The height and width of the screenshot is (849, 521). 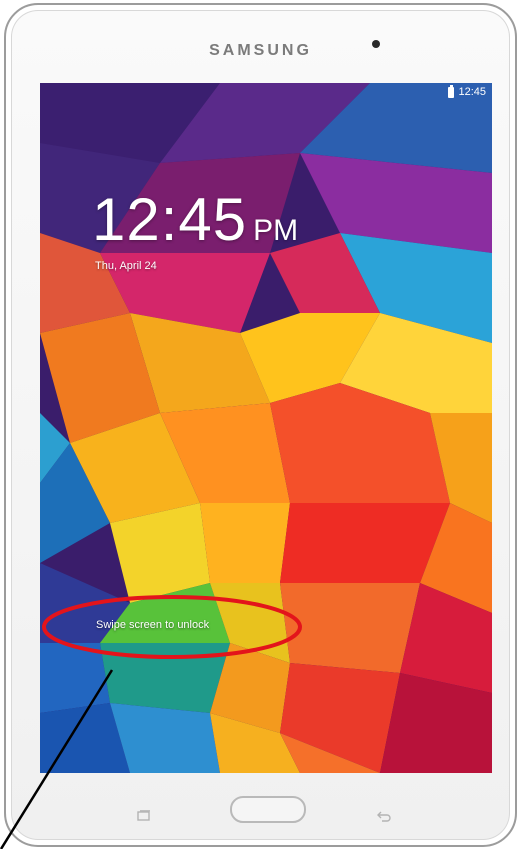 What do you see at coordinates (260, 50) in the screenshot?
I see `brand-logo: SAMSUNG` at bounding box center [260, 50].